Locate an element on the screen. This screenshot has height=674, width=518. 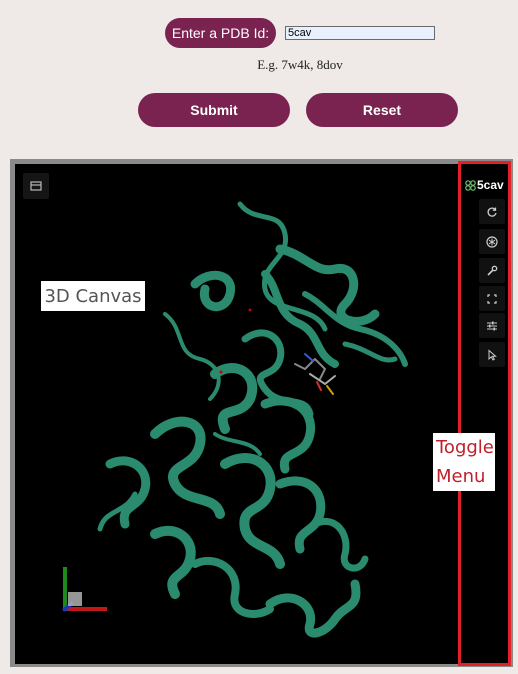
fullscreen-button is located at coordinates (492, 298).